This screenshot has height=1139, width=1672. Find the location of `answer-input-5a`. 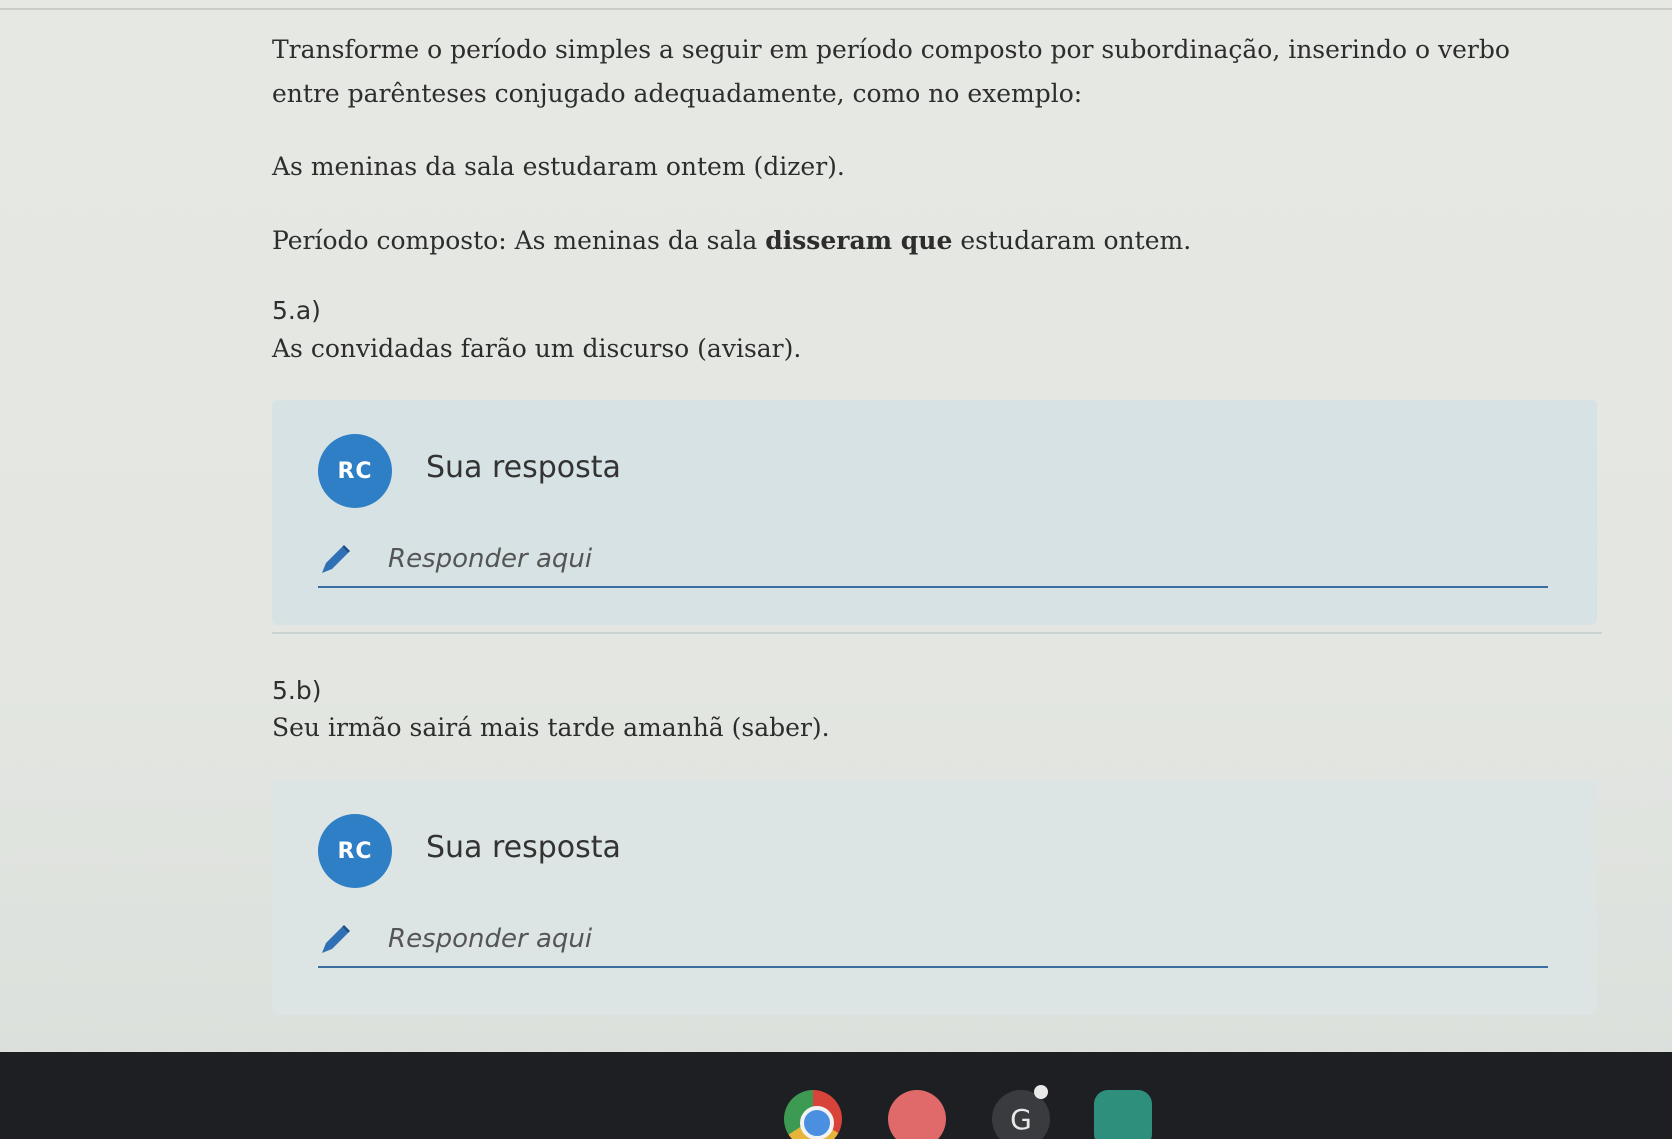

answer-input-5a is located at coordinates (953, 559).